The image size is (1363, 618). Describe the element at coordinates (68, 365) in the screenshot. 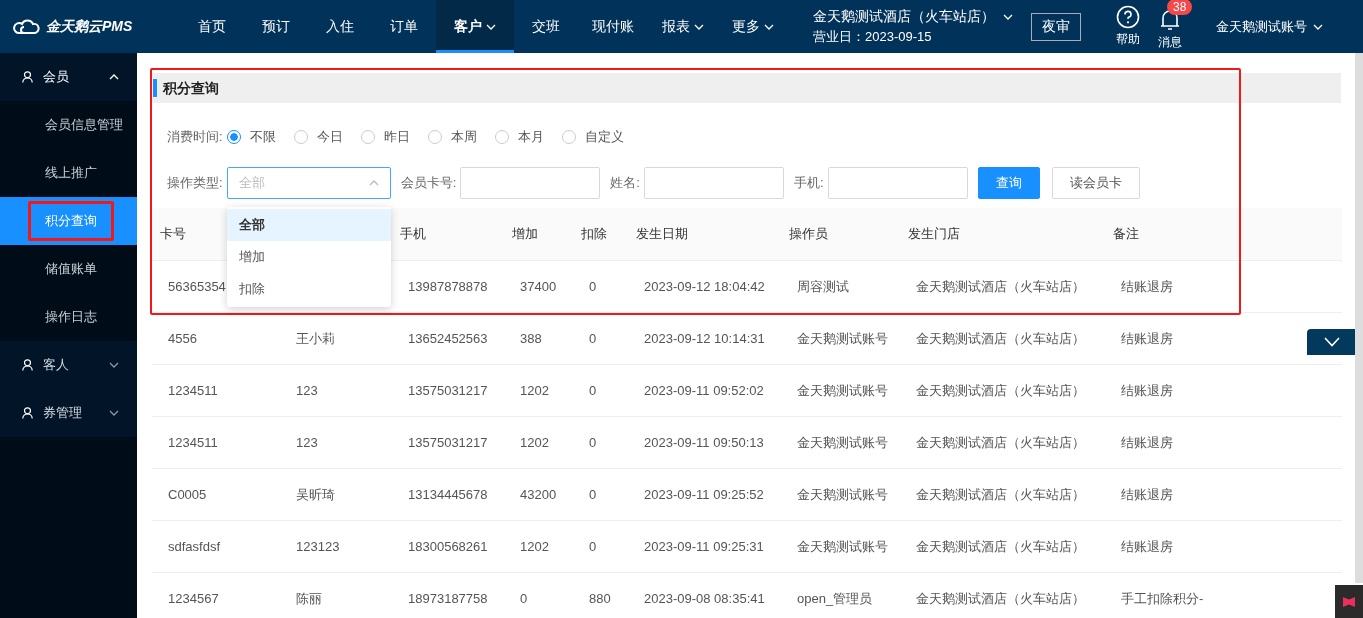

I see `sidebar-group: 客人` at that location.